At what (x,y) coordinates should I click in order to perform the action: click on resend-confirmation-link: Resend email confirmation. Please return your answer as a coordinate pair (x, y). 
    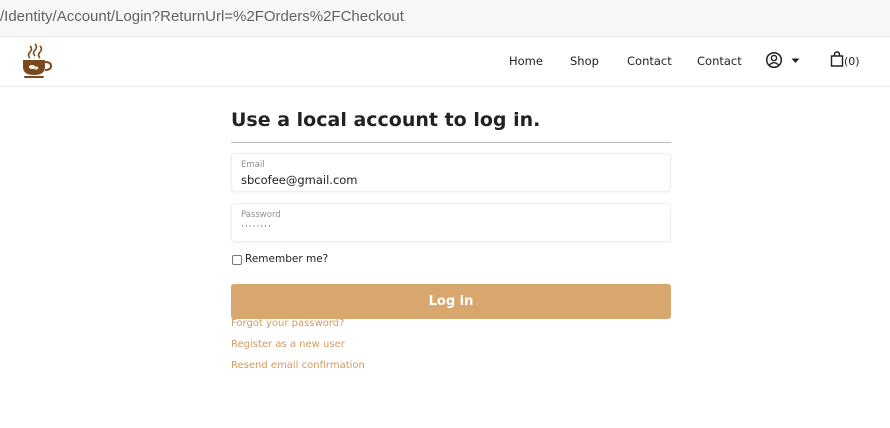
    Looking at the image, I should click on (298, 365).